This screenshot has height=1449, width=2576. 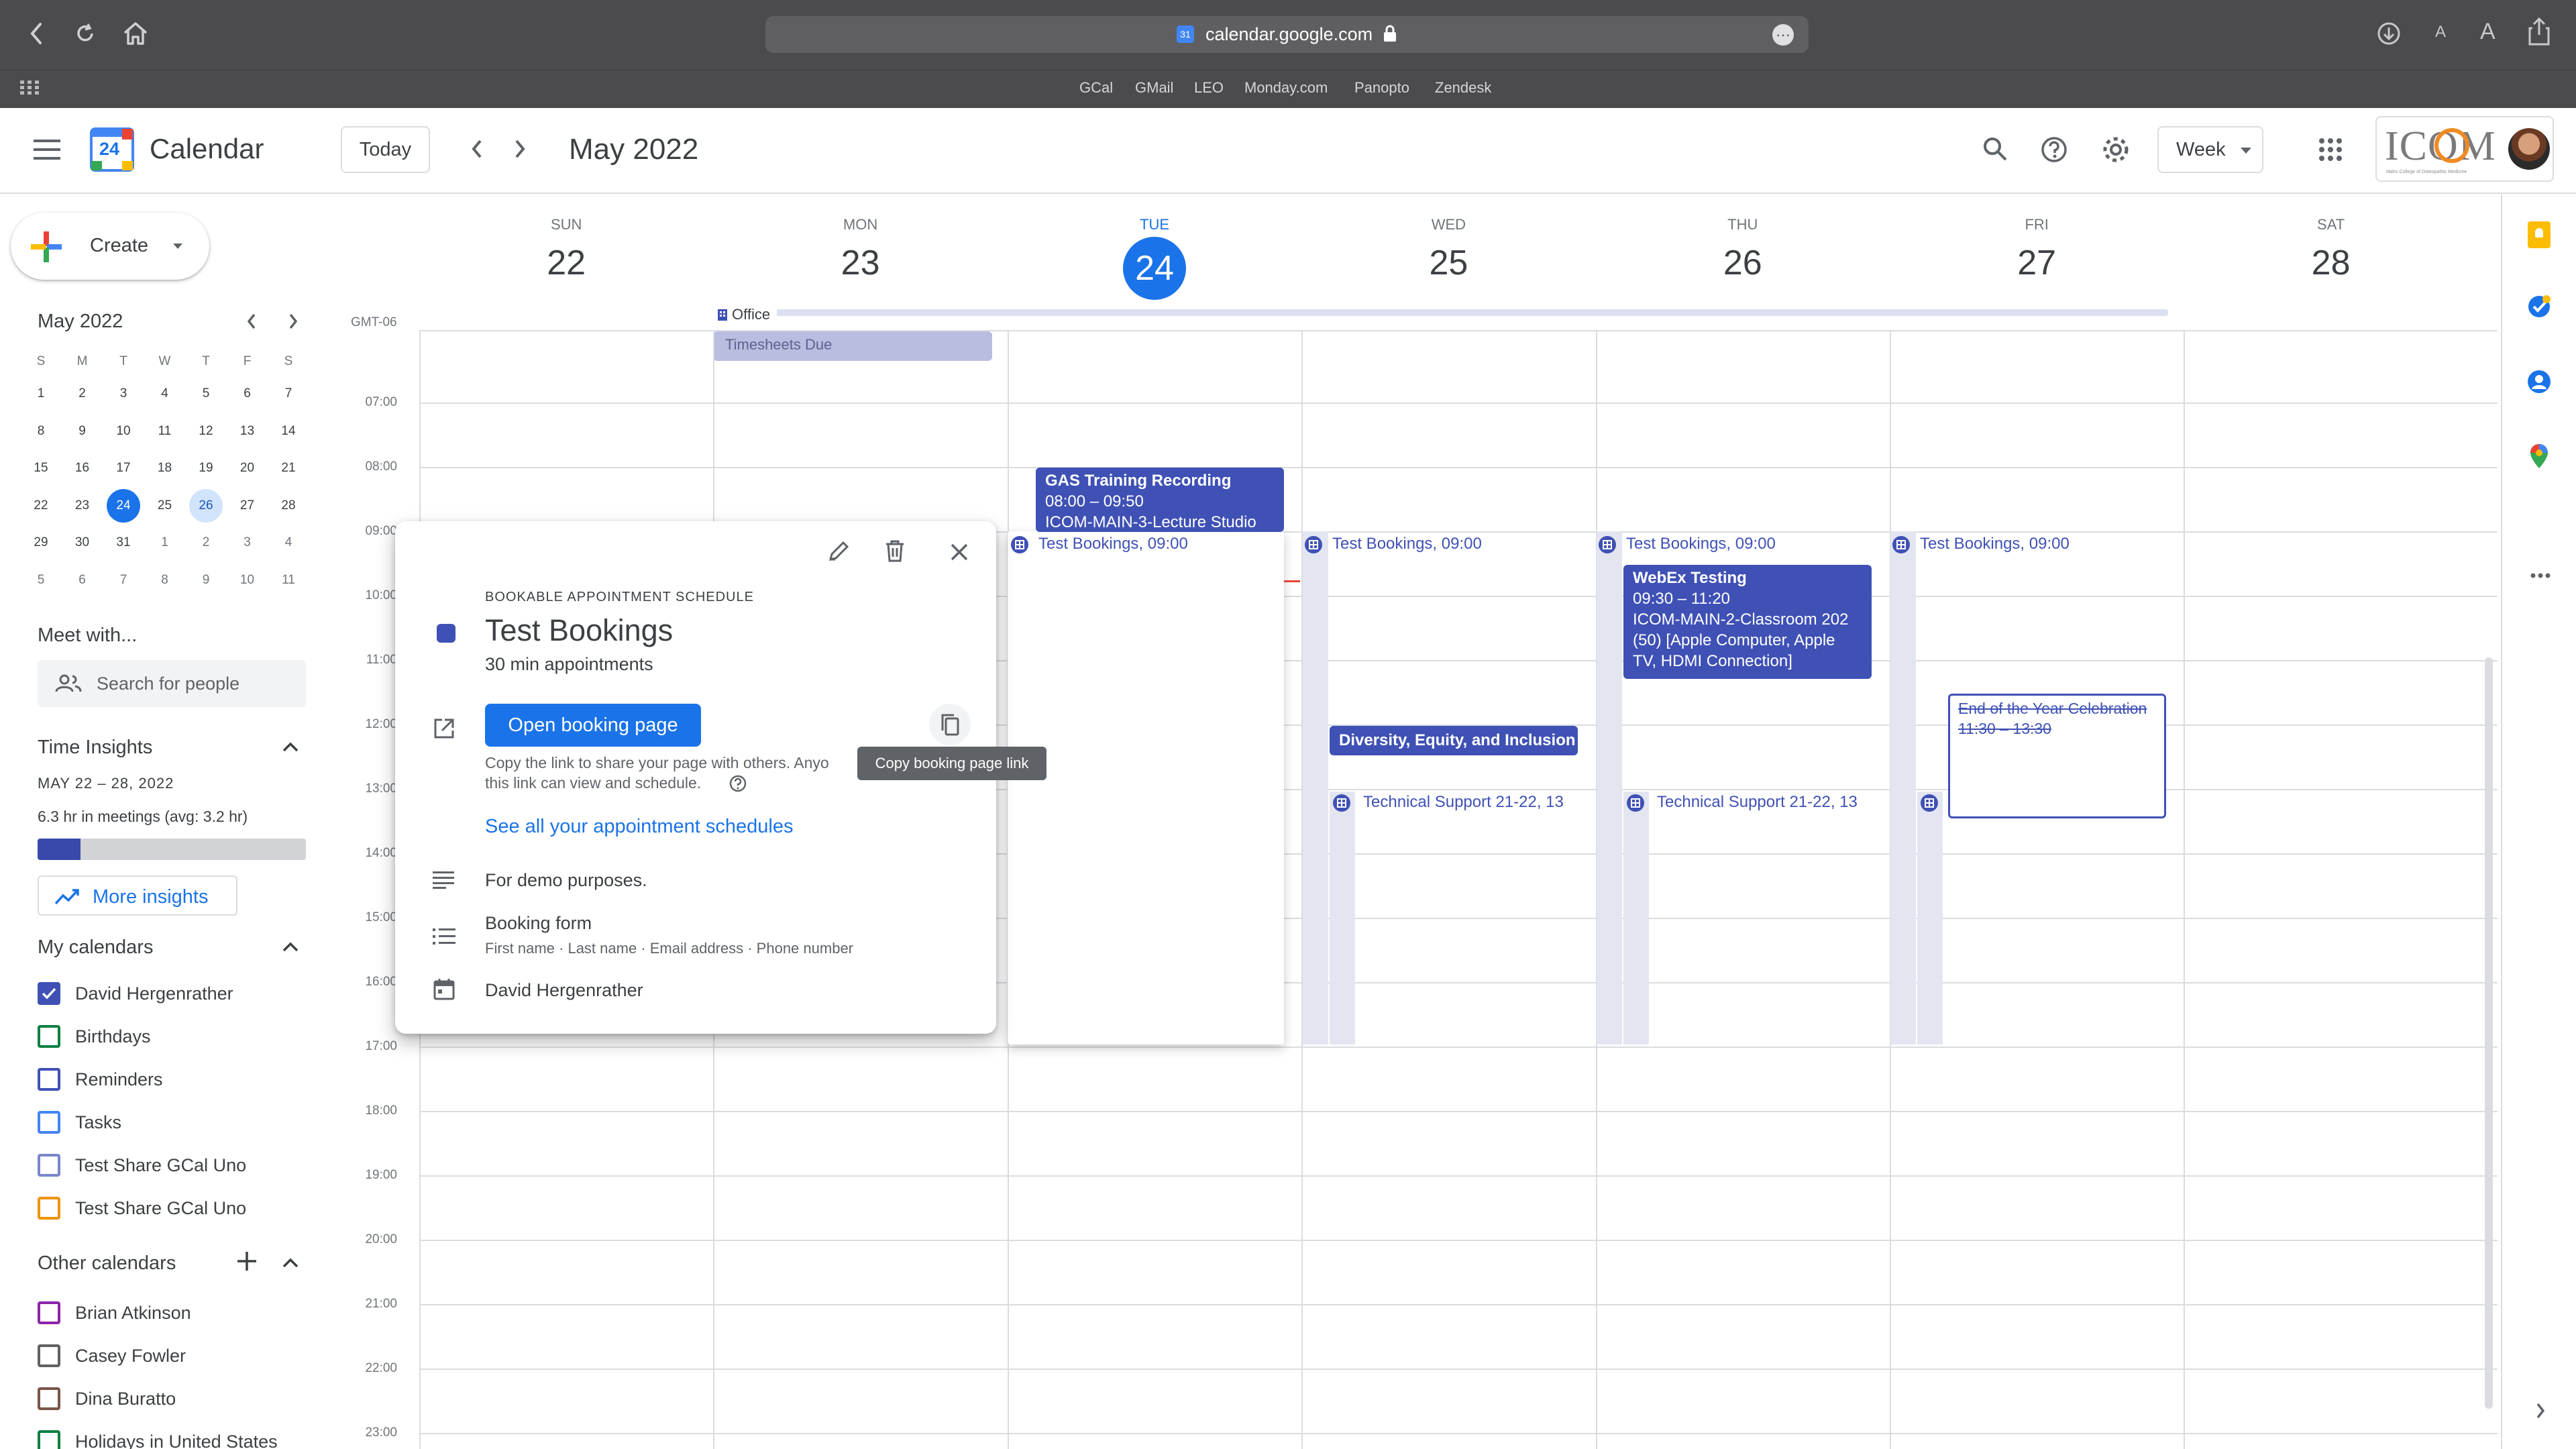 What do you see at coordinates (639, 827) in the screenshot?
I see `see-all-schedules-link: See all your appointment schedules` at bounding box center [639, 827].